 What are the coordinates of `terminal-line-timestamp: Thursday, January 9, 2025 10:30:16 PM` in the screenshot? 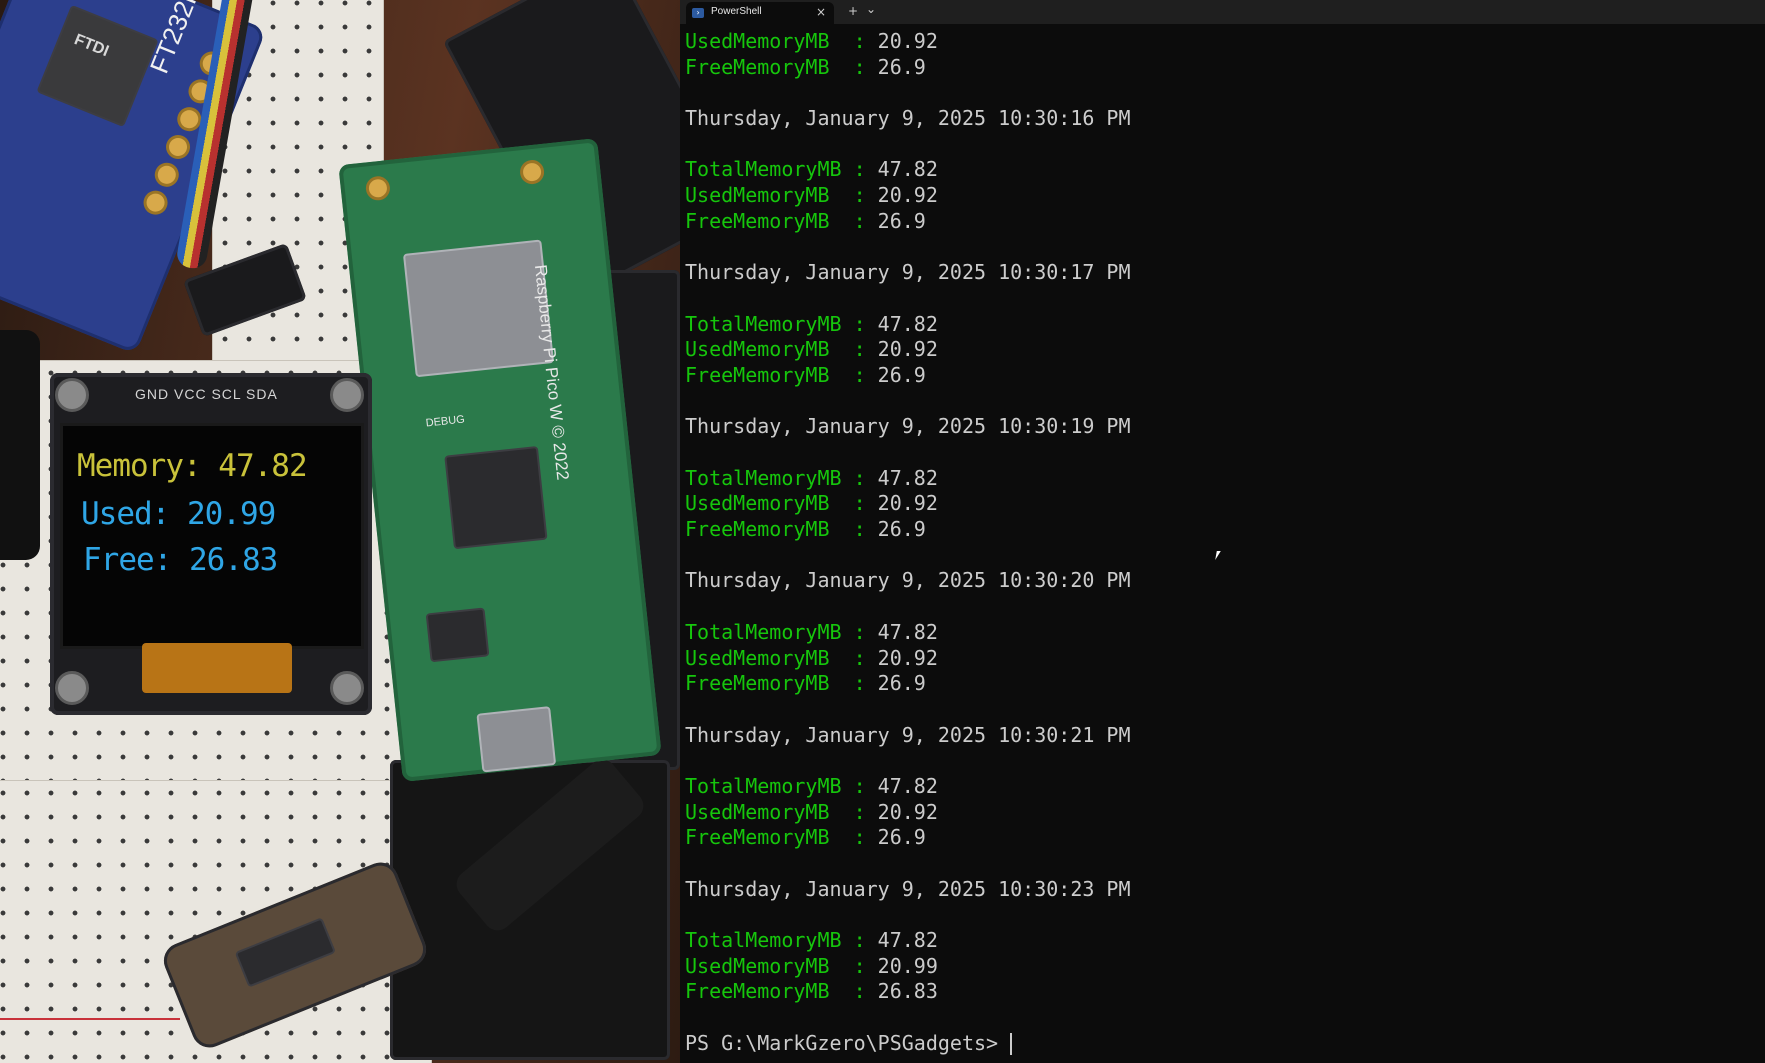 It's located at (908, 118).